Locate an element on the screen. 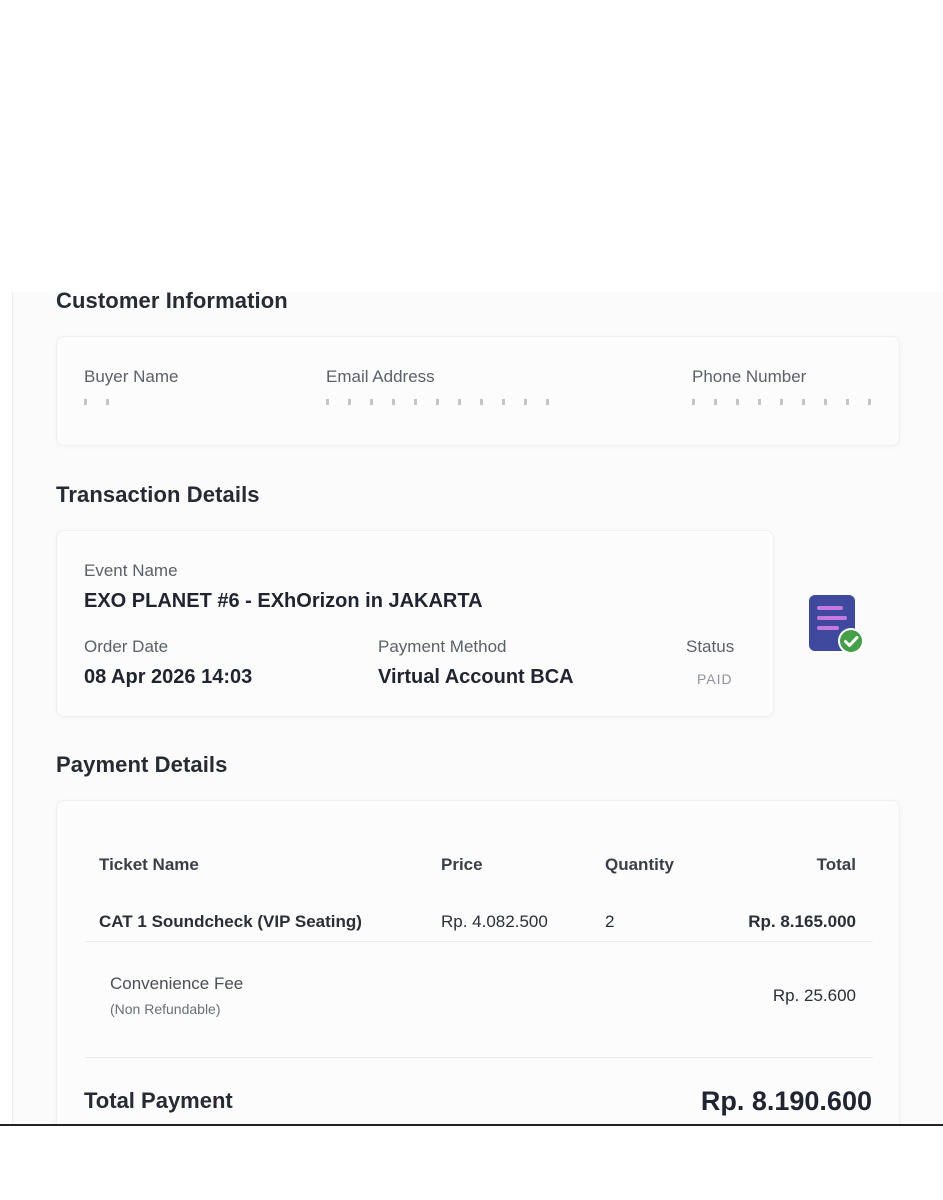 The height and width of the screenshot is (1200, 943). column-header-ticket-name: Ticket Name is located at coordinates (149, 864).